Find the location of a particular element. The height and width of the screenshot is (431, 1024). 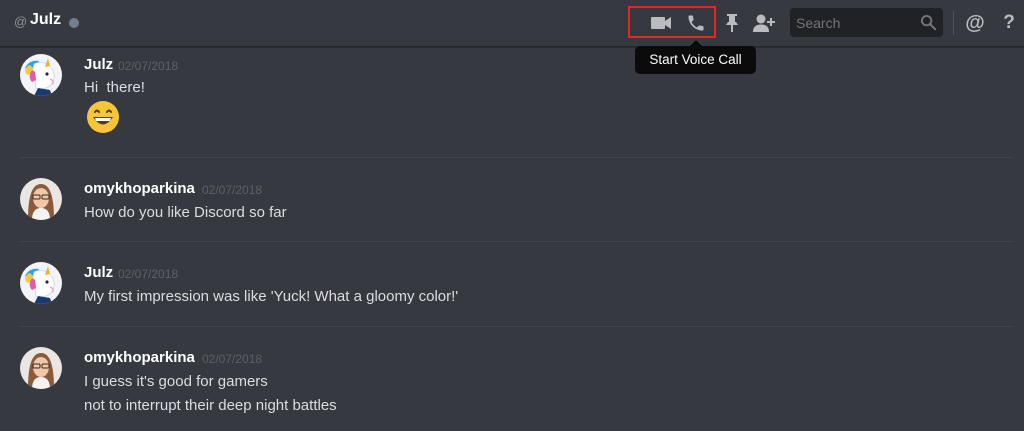

add-friend-button is located at coordinates (764, 23).